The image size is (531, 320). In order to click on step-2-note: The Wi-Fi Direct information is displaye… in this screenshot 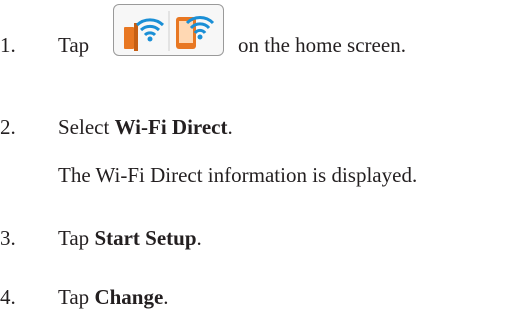, I will do `click(238, 175)`.